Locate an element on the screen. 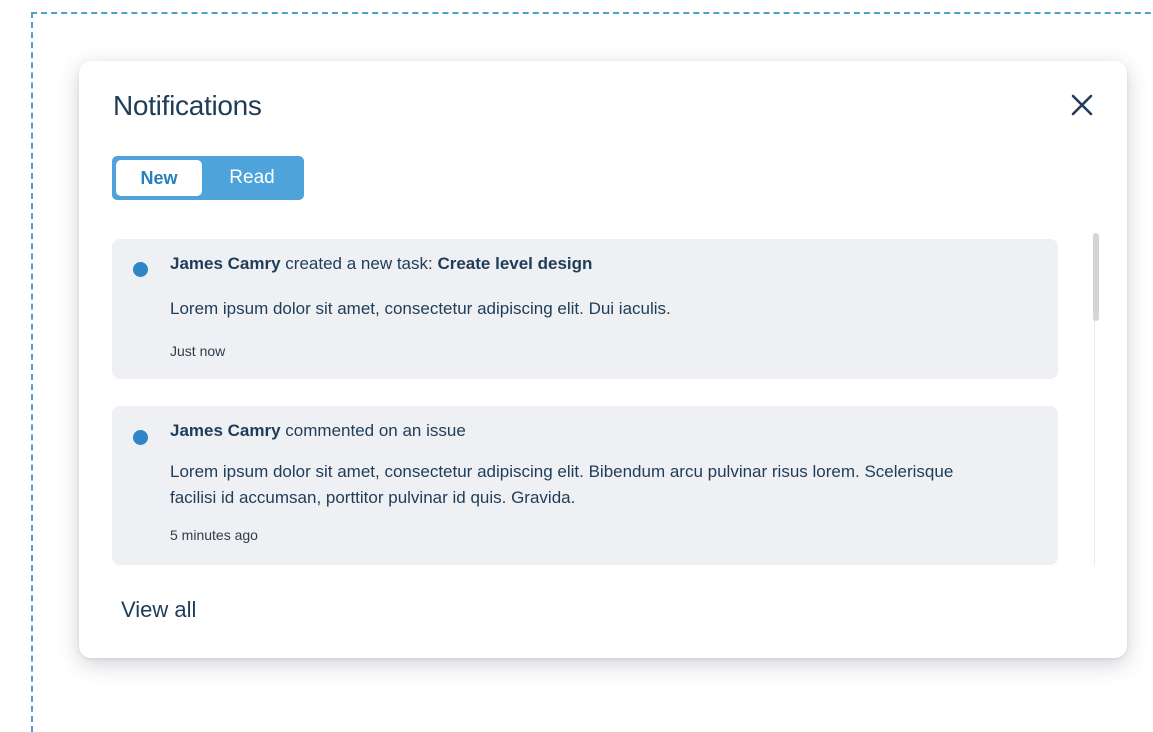 This screenshot has width=1153, height=732. view-all-link: View all is located at coordinates (158, 610).